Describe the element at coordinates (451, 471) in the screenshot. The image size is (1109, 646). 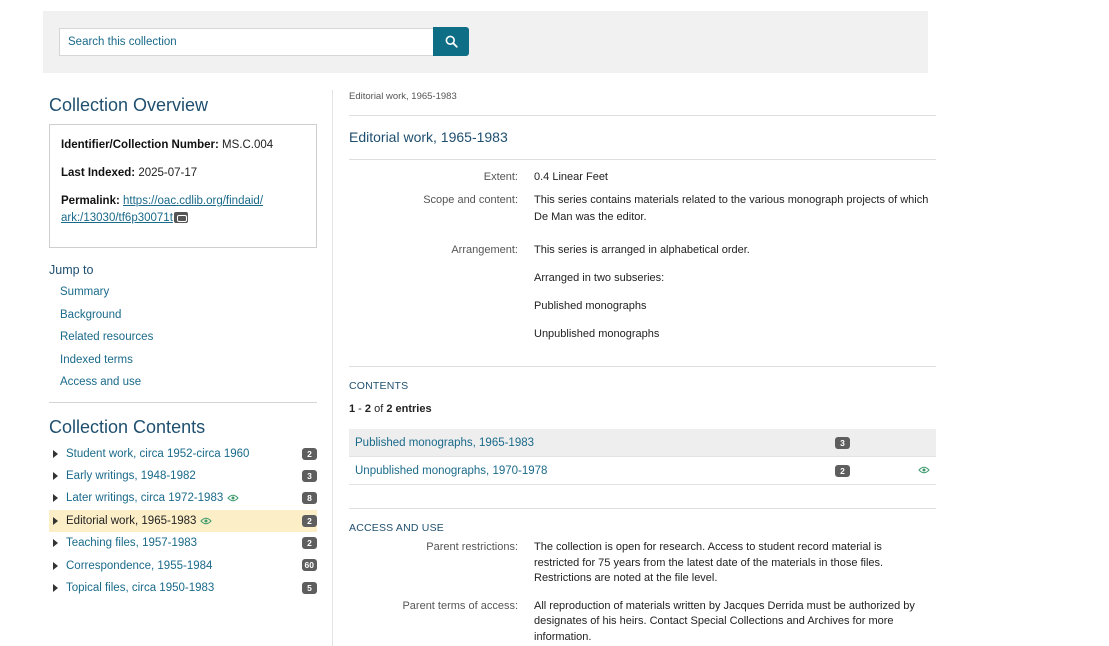
I see `row-title-link: Unpublished monographs, 1970-1978` at that location.